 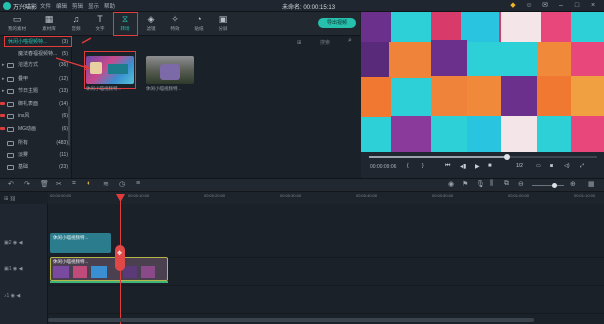 I want to click on app-logo-icon, so click(x=7, y=6).